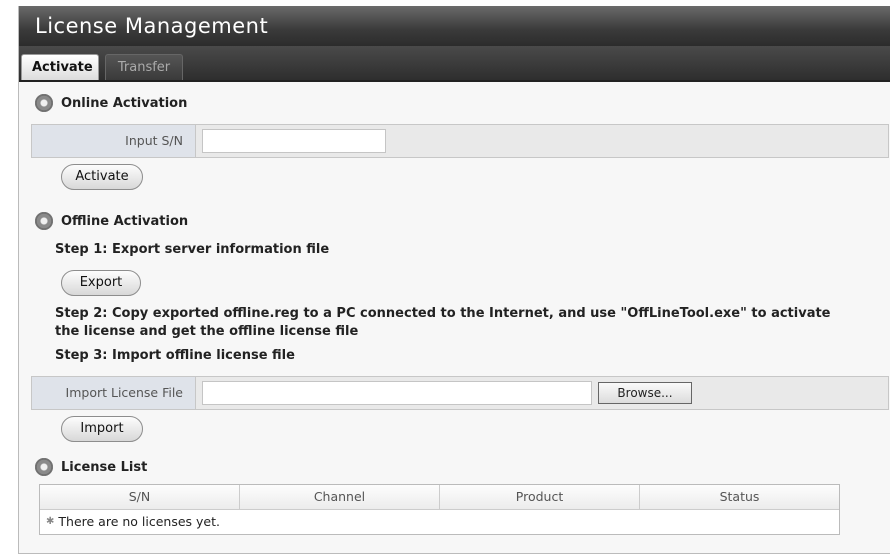 Image resolution: width=890 pixels, height=560 pixels. Describe the element at coordinates (102, 429) in the screenshot. I see `import-button: Import` at that location.